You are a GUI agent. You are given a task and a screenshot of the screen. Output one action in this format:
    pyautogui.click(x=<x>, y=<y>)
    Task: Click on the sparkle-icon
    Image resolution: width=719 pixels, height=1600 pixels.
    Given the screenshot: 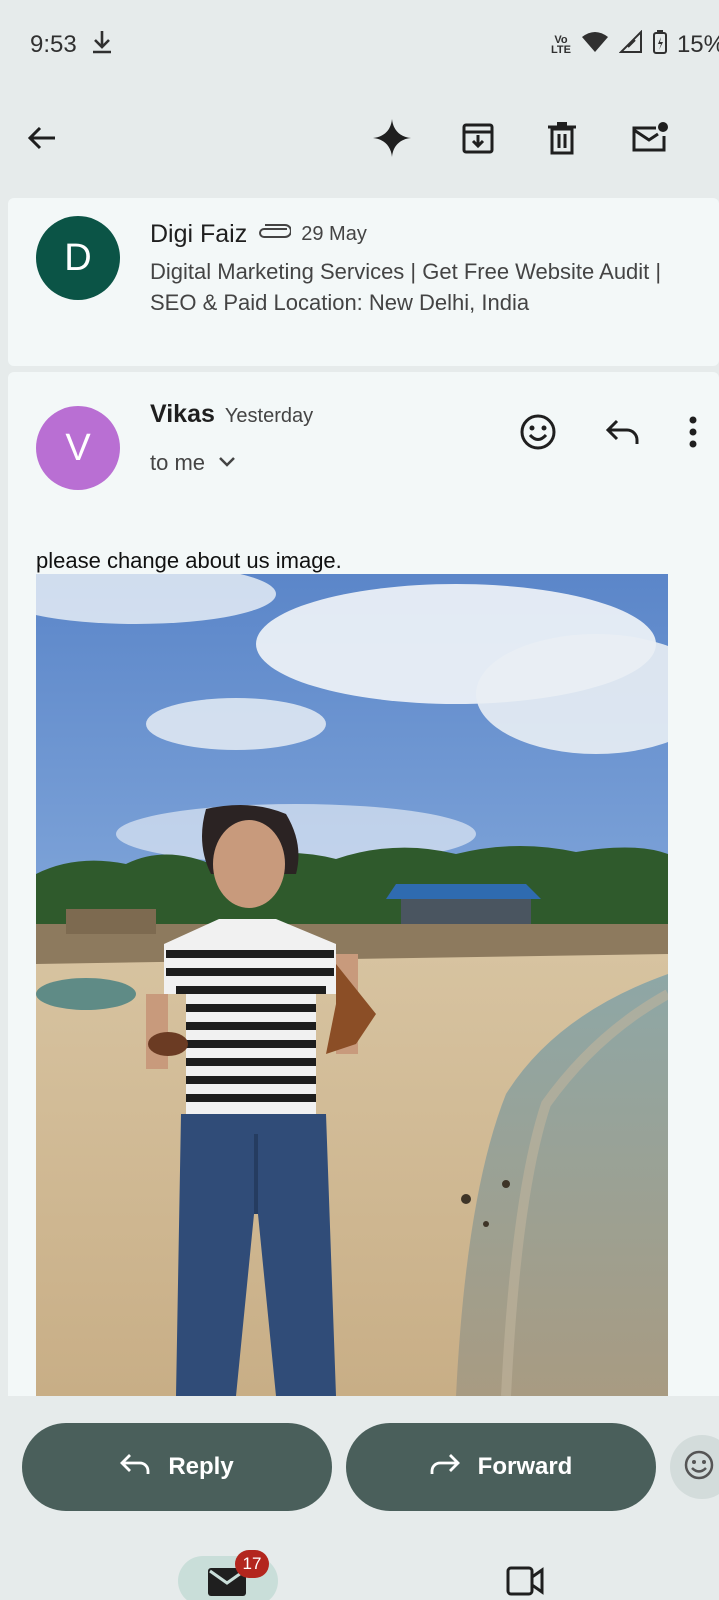 What is the action you would take?
    pyautogui.click(x=392, y=140)
    